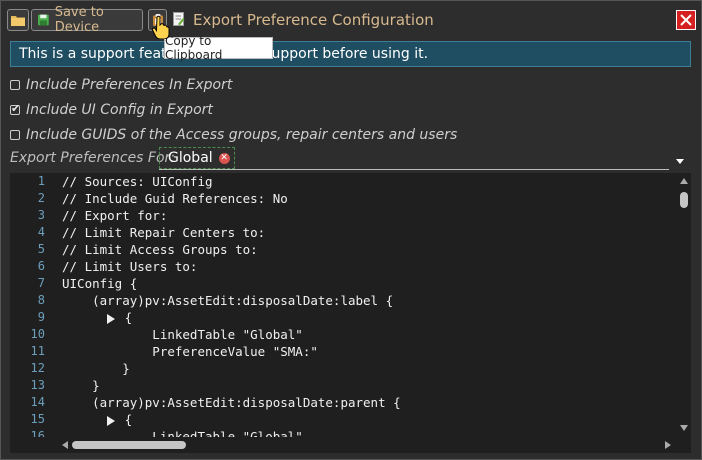 This screenshot has width=702, height=460. What do you see at coordinates (93, 158) in the screenshot?
I see `export-for-label: Export Preferences For:` at bounding box center [93, 158].